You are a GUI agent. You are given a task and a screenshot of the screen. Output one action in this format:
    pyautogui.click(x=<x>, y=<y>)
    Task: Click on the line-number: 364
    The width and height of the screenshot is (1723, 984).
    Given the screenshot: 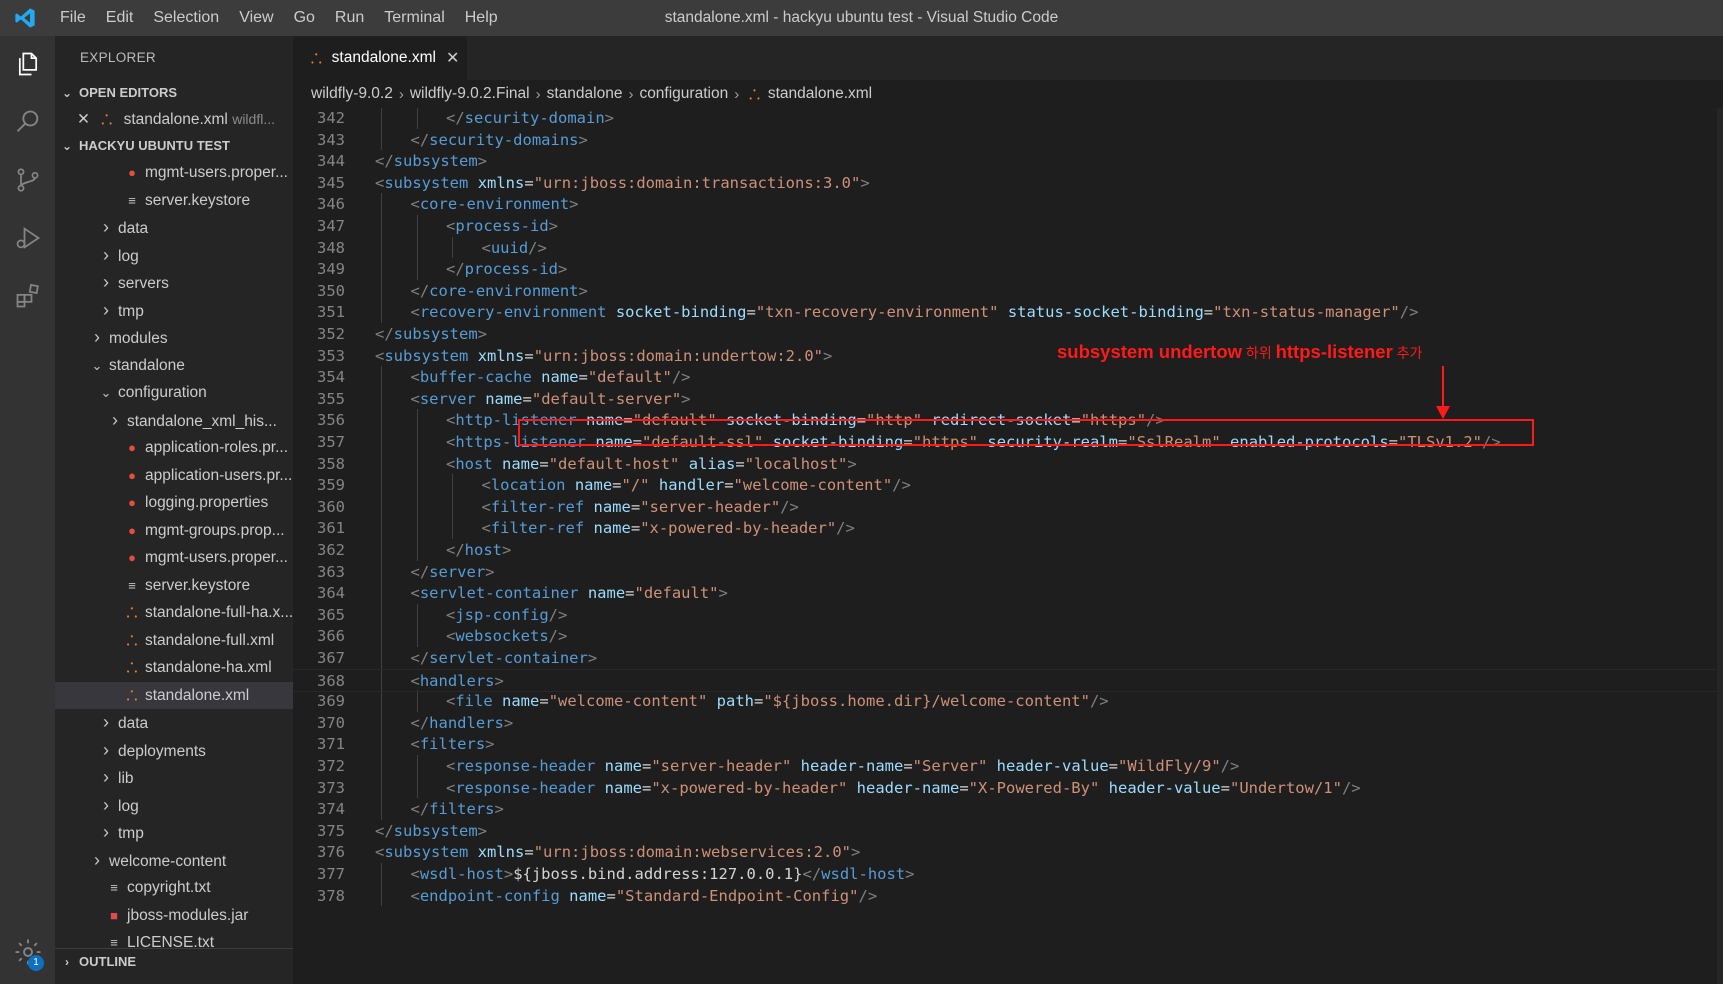 What is the action you would take?
    pyautogui.click(x=331, y=593)
    